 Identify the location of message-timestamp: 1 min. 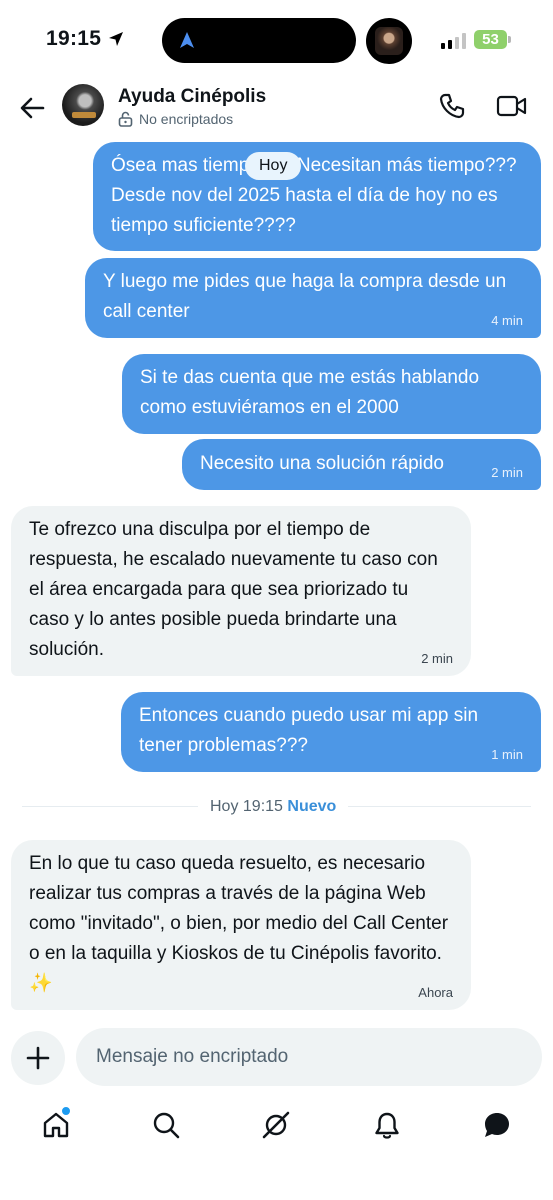
(507, 754).